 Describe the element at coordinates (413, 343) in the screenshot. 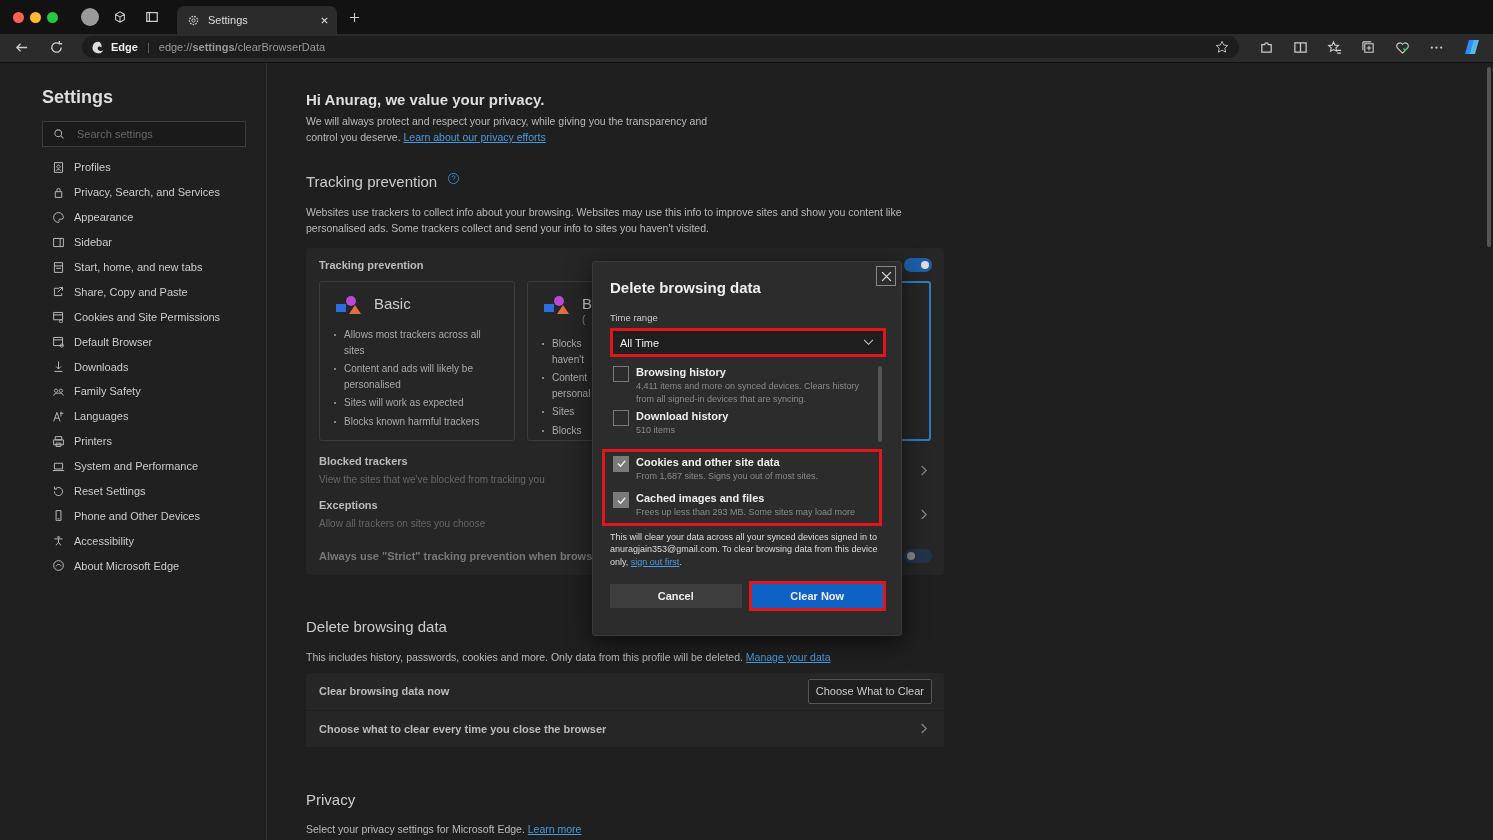

I see `bullet-text: Allows most trackers across all sites` at that location.